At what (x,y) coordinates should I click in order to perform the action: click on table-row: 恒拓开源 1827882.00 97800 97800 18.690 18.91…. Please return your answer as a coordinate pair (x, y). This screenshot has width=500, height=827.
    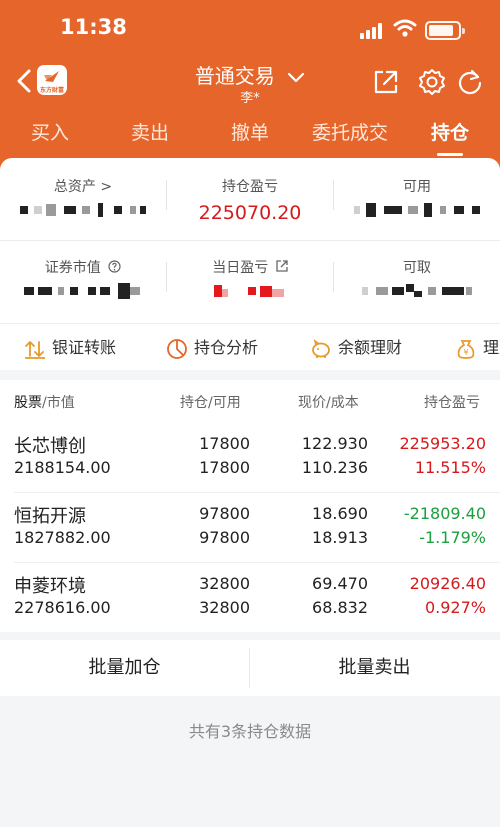
    Looking at the image, I should click on (250, 527).